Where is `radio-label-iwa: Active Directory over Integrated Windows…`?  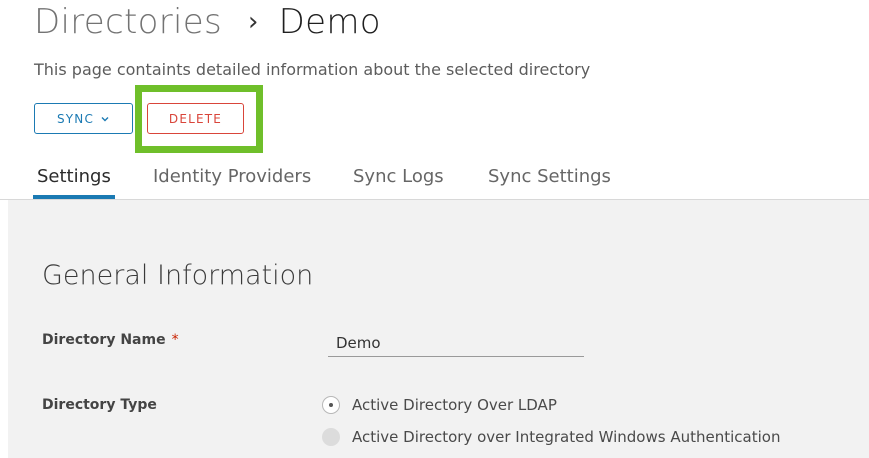
radio-label-iwa: Active Directory over Integrated Windows… is located at coordinates (566, 437).